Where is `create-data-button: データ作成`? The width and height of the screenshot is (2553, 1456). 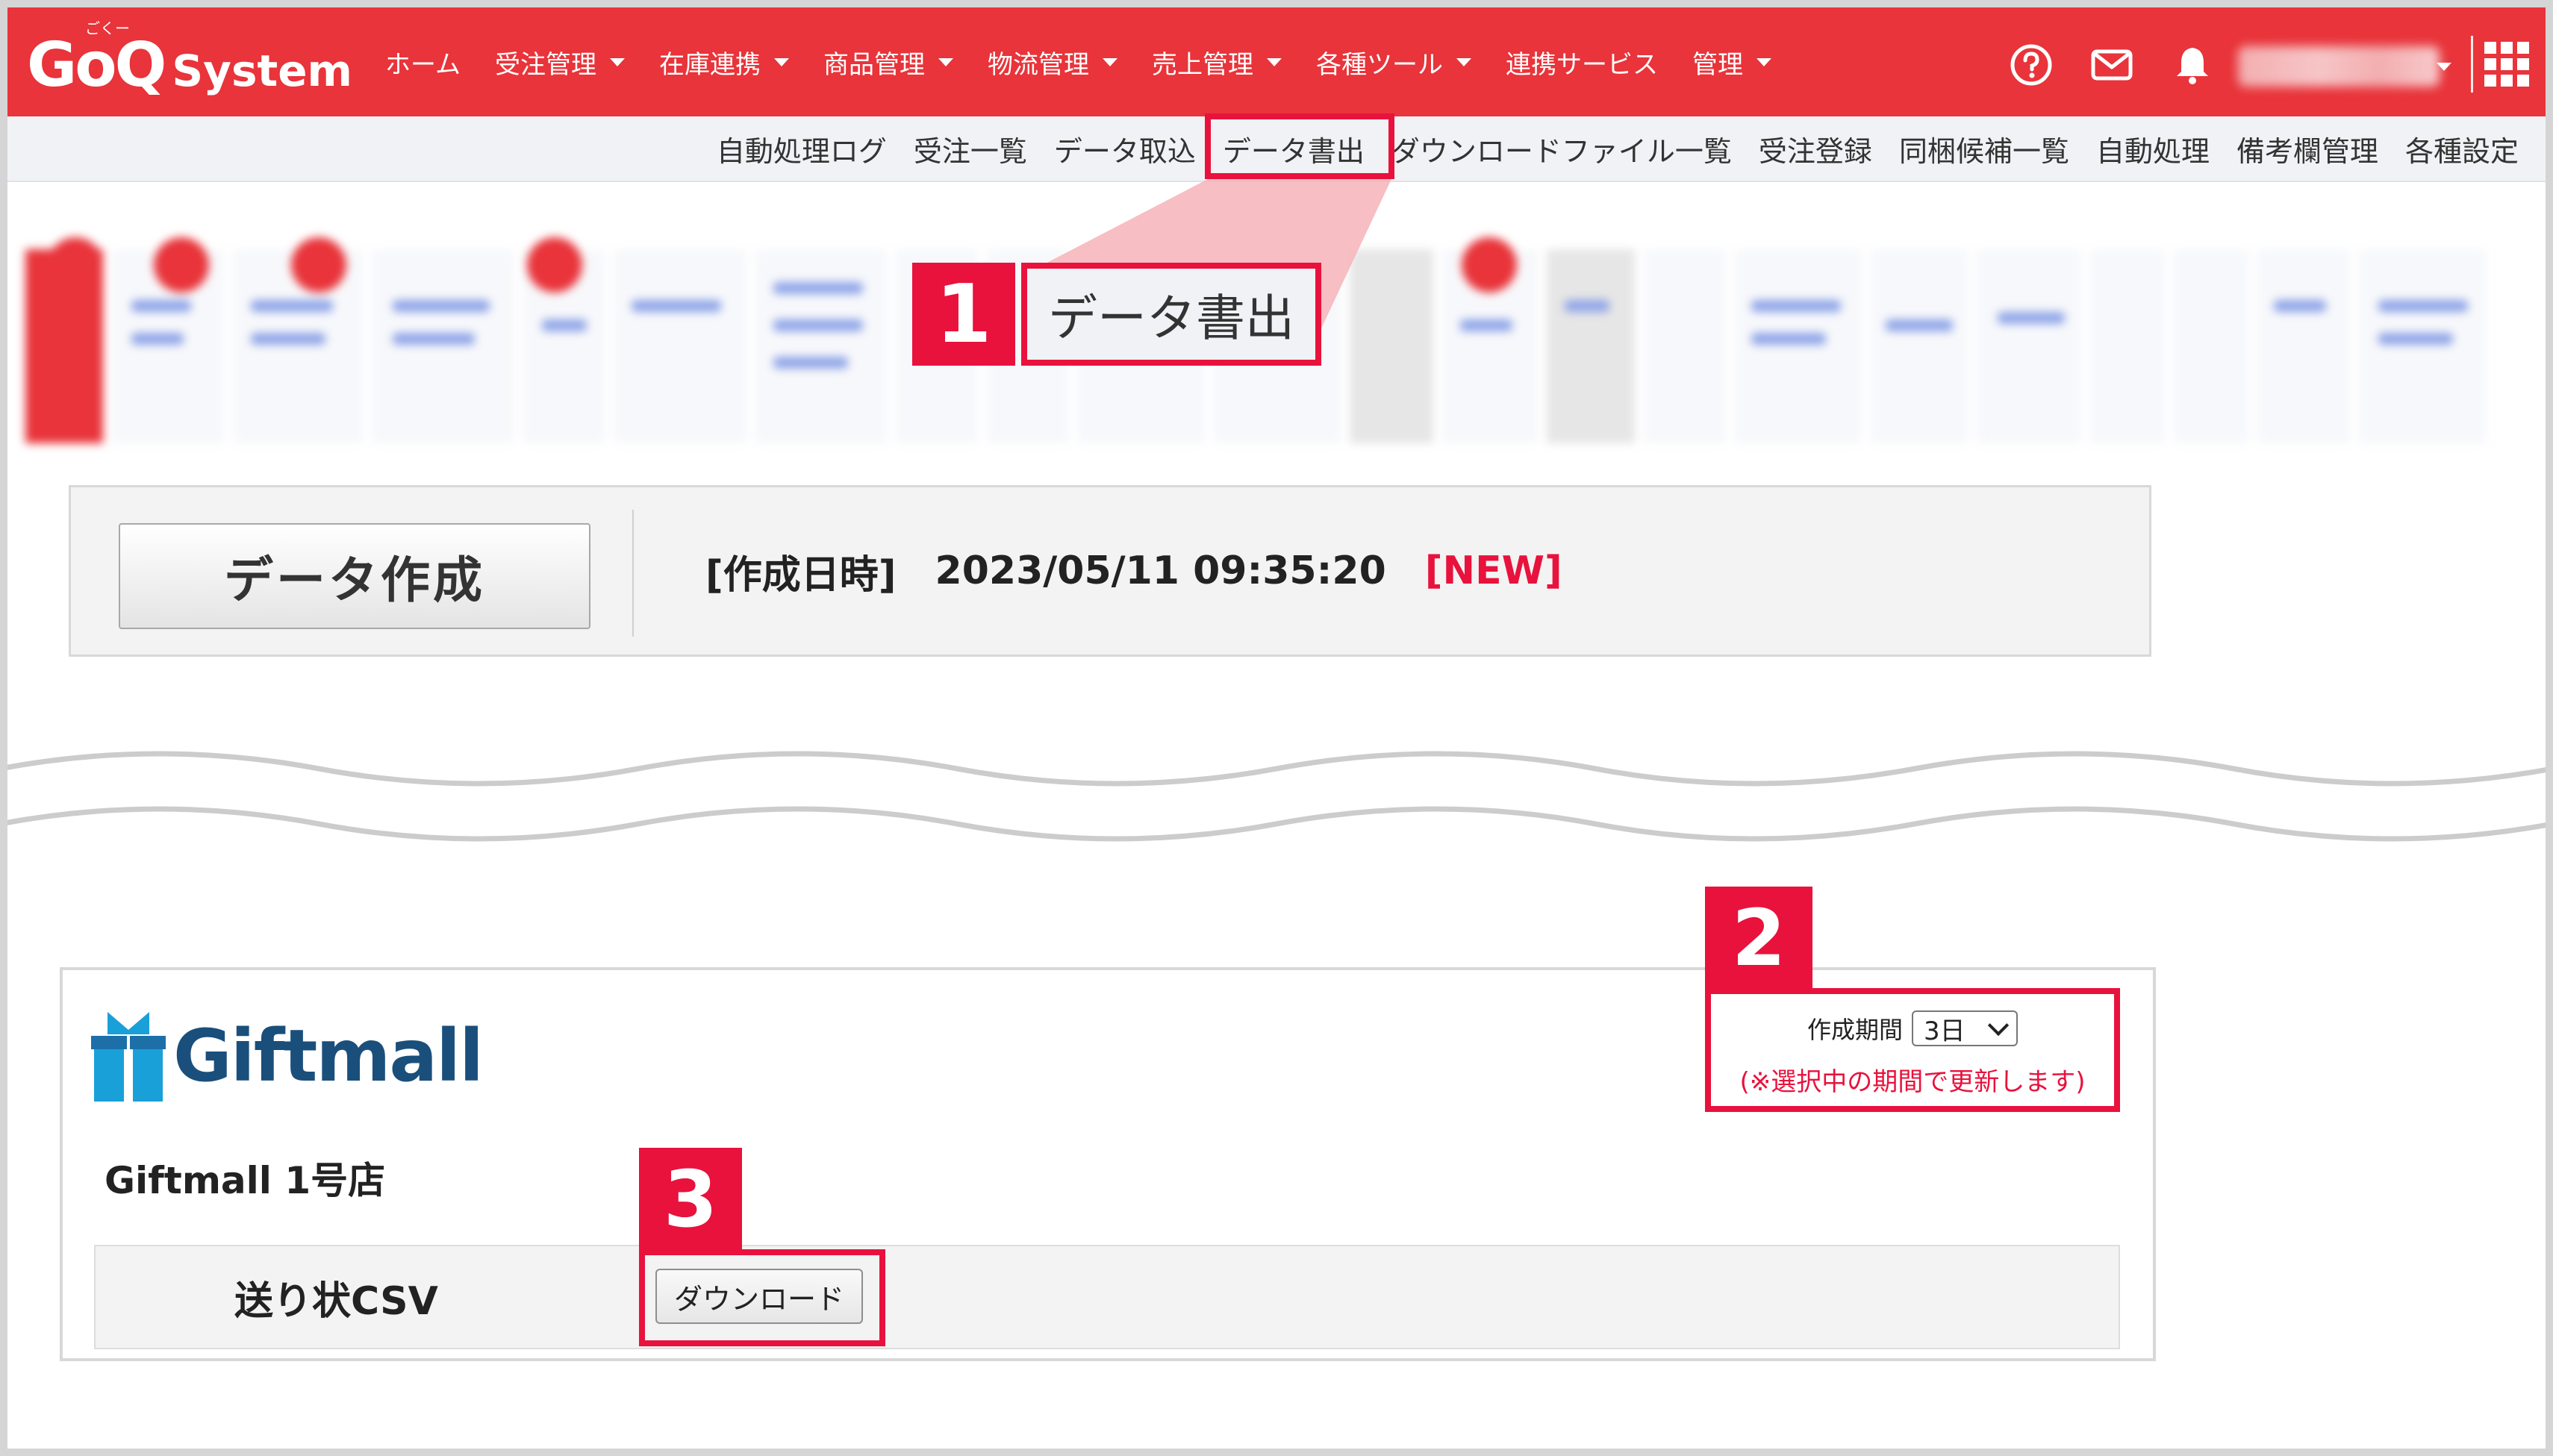
create-data-button: データ作成 is located at coordinates (354, 576).